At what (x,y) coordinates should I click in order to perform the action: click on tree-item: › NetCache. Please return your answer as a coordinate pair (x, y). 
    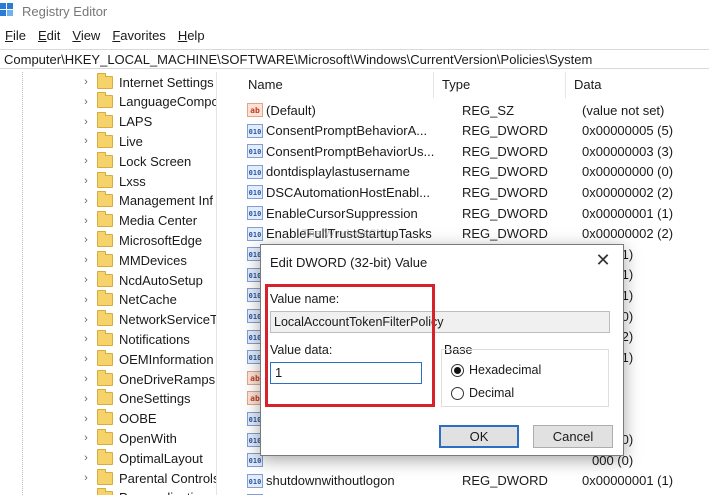
    Looking at the image, I should click on (128, 300).